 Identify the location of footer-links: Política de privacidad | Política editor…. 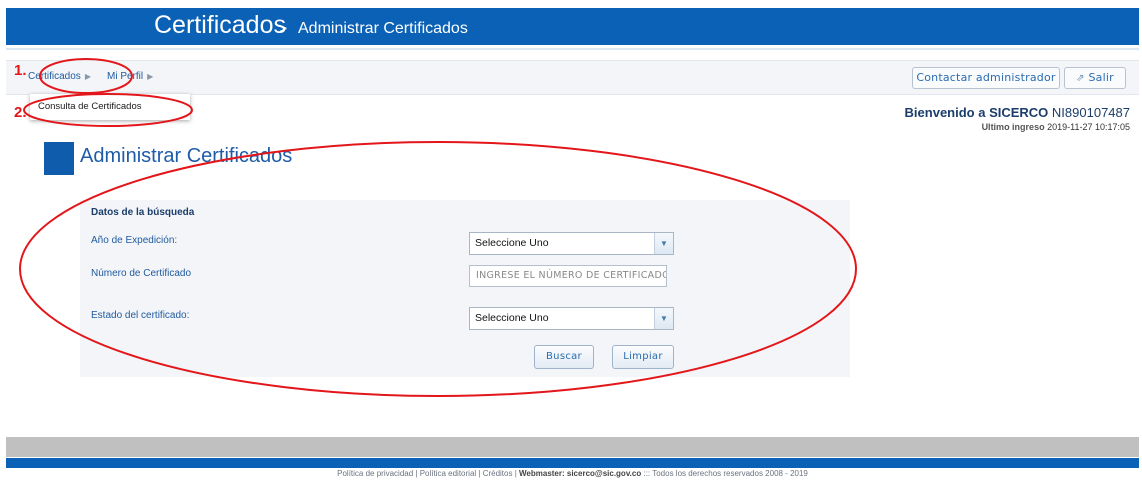
(427, 473).